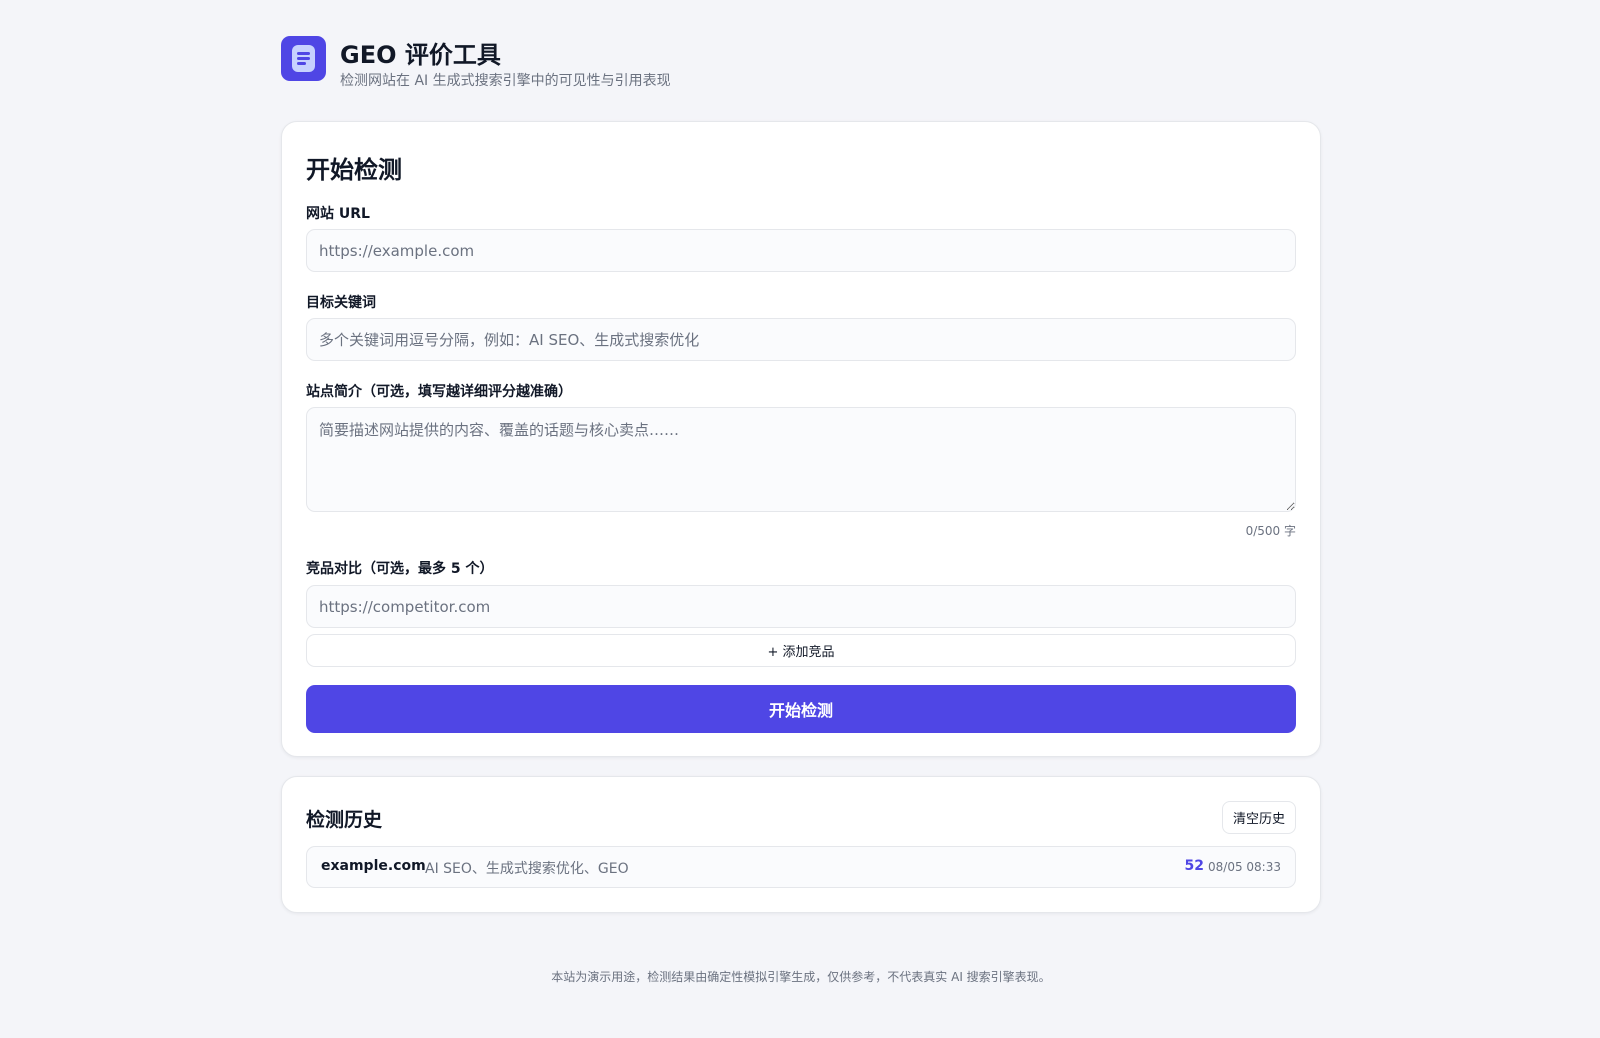  Describe the element at coordinates (801, 250) in the screenshot. I see `url-input` at that location.